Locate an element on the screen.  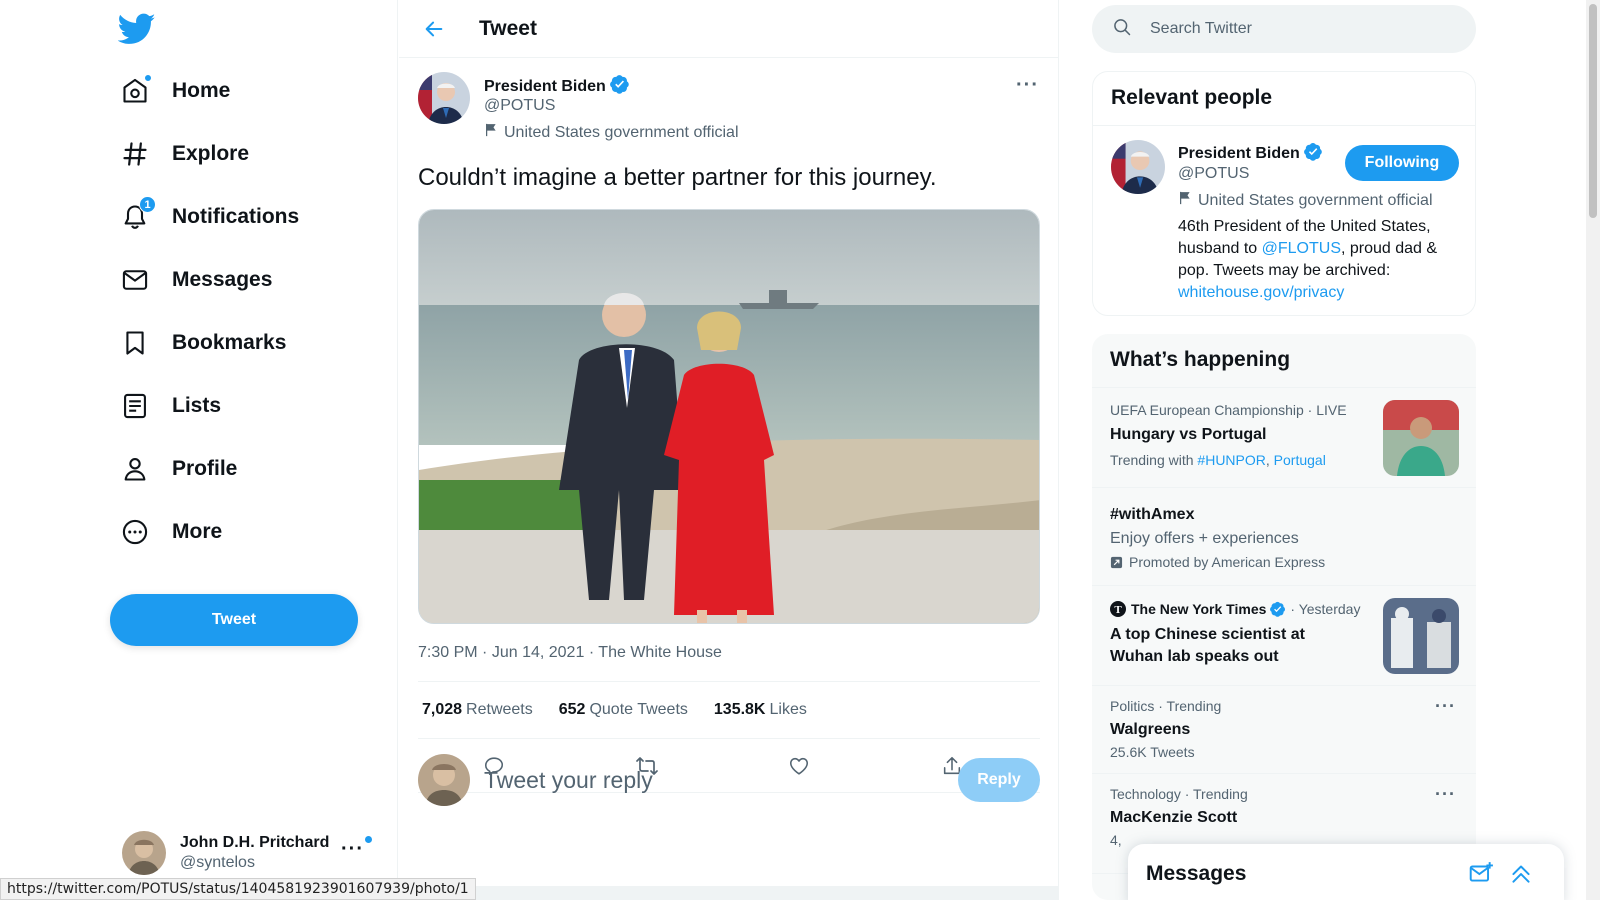
back-arrow-icon is located at coordinates (434, 29).